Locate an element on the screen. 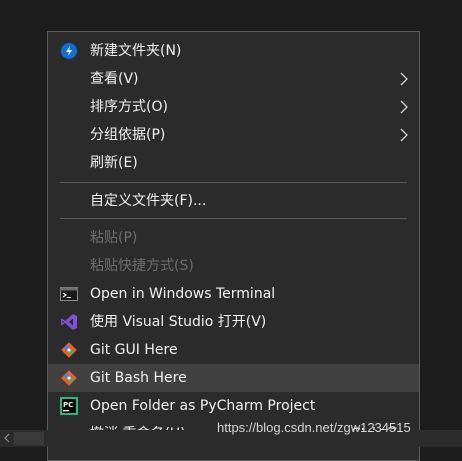 The width and height of the screenshot is (462, 461). menu-item-paste-shortcut: 粘贴快捷方式(S) is located at coordinates (233, 266).